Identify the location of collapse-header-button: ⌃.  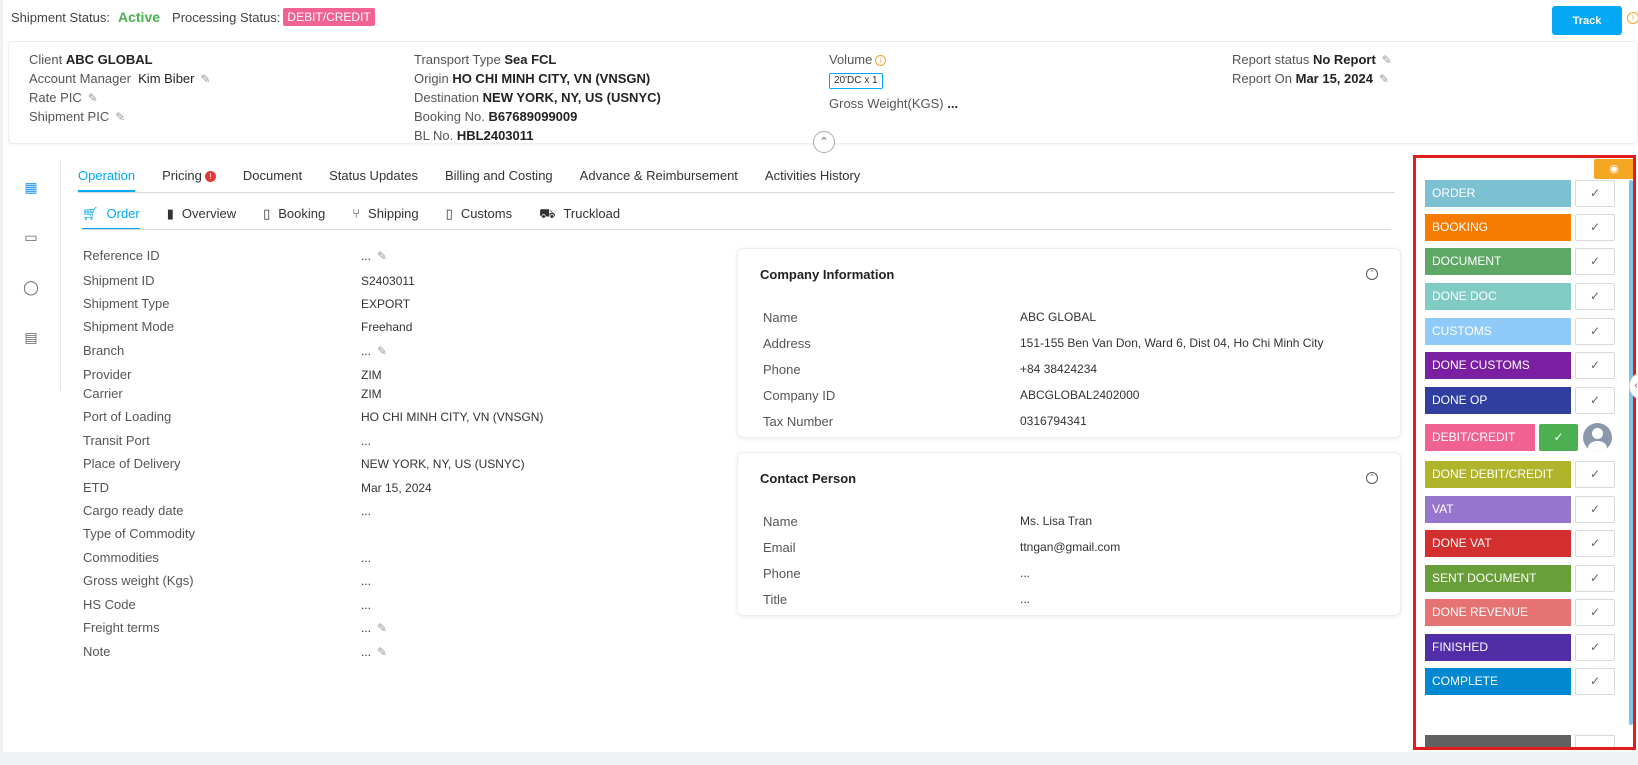
(824, 142).